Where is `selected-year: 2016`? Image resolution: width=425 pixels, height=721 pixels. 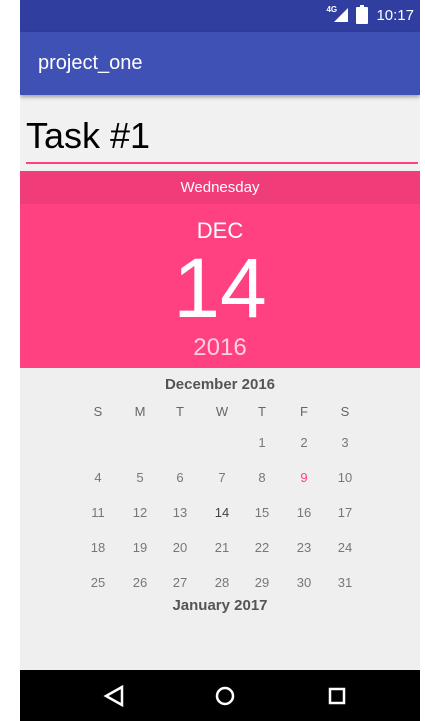
selected-year: 2016 is located at coordinates (220, 348).